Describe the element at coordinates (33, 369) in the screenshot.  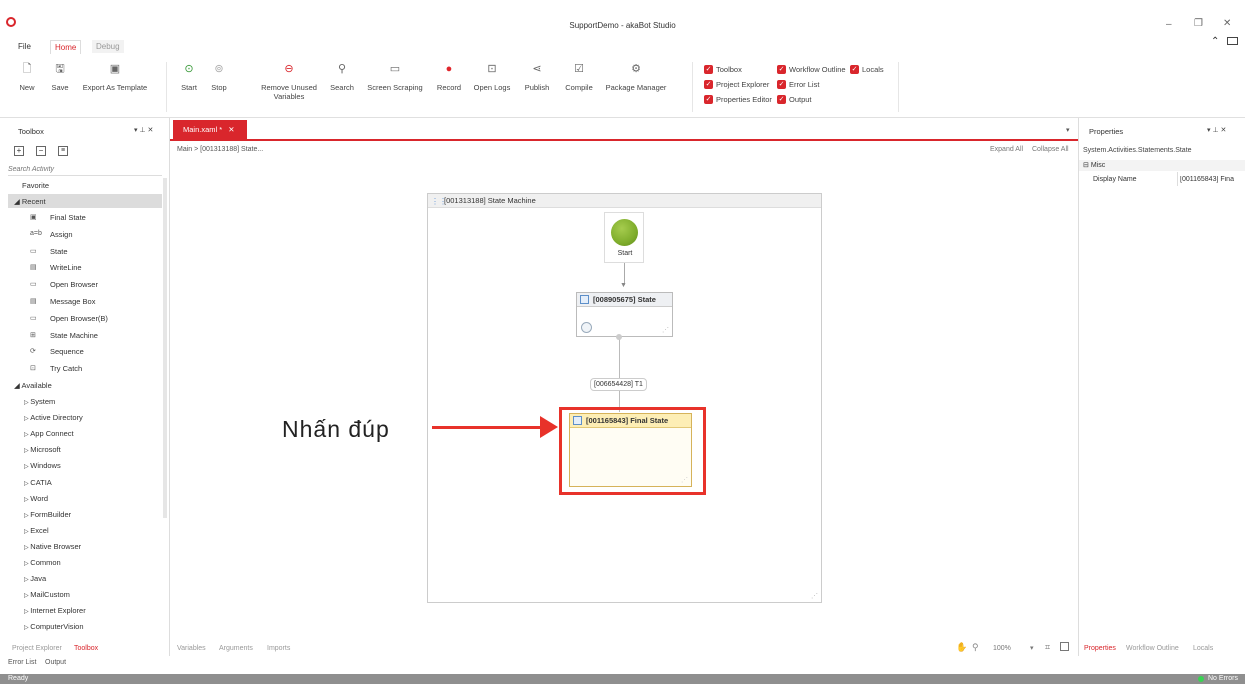
I see `try-catch-icon: ⊡` at that location.